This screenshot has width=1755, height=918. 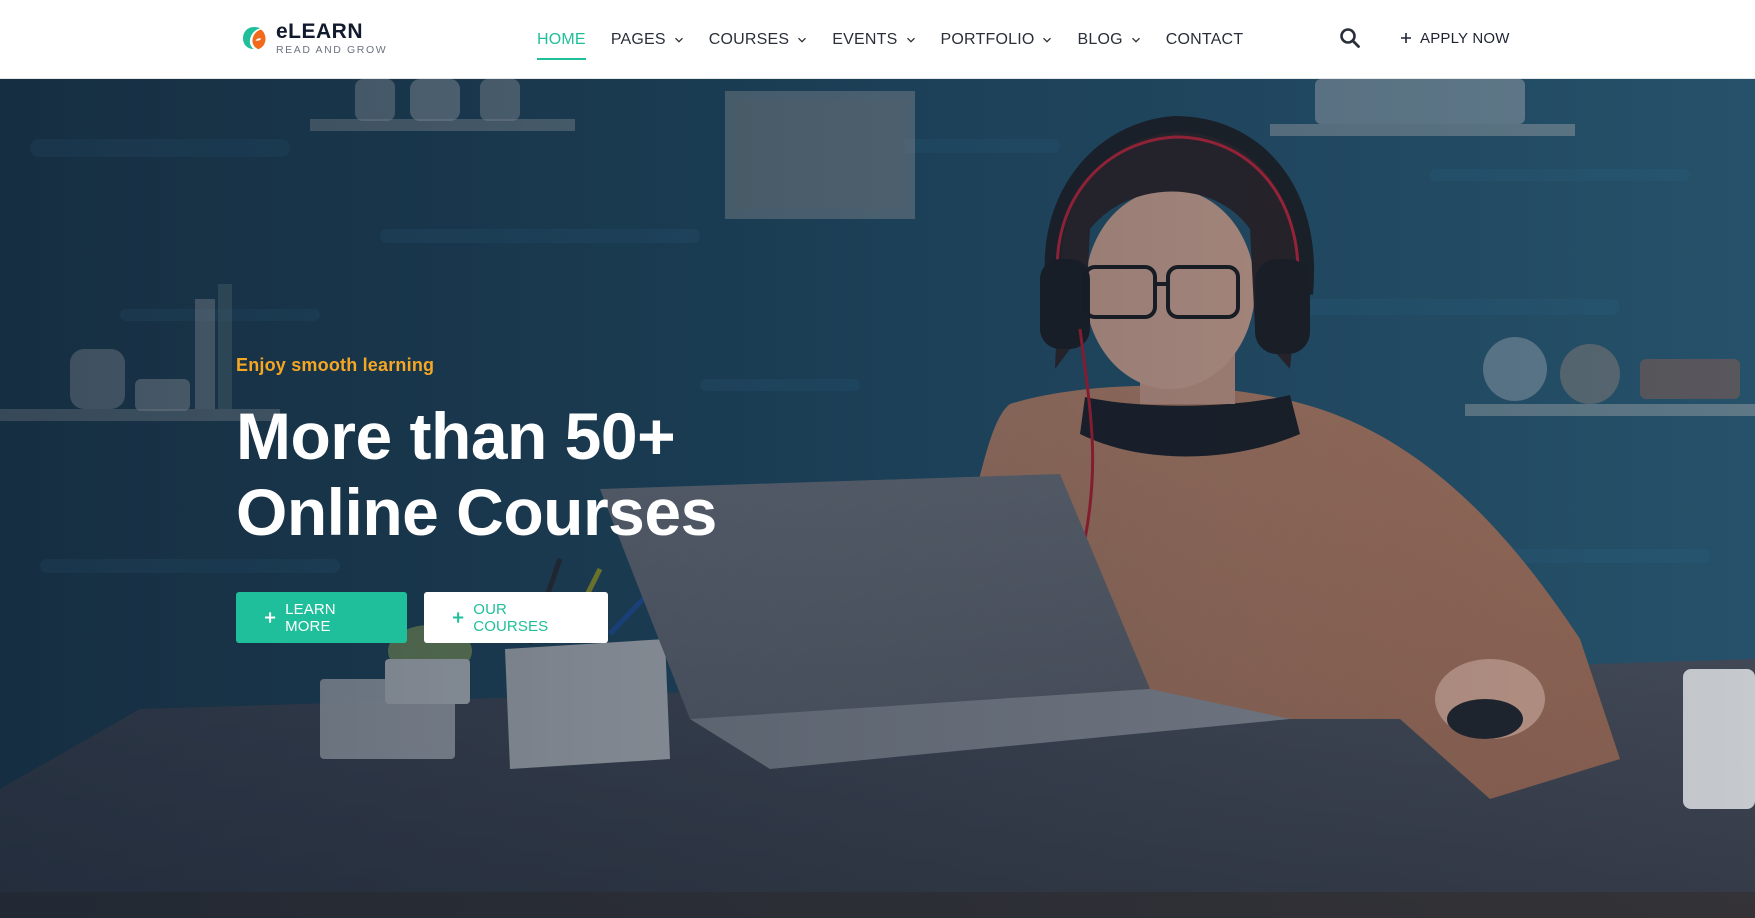 I want to click on nav-item-label: EVENTS, so click(x=865, y=39).